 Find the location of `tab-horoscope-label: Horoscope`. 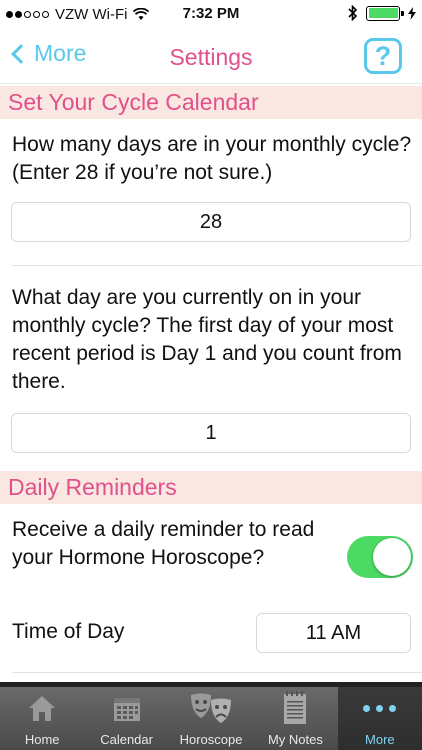

tab-horoscope-label: Horoscope is located at coordinates (211, 739).